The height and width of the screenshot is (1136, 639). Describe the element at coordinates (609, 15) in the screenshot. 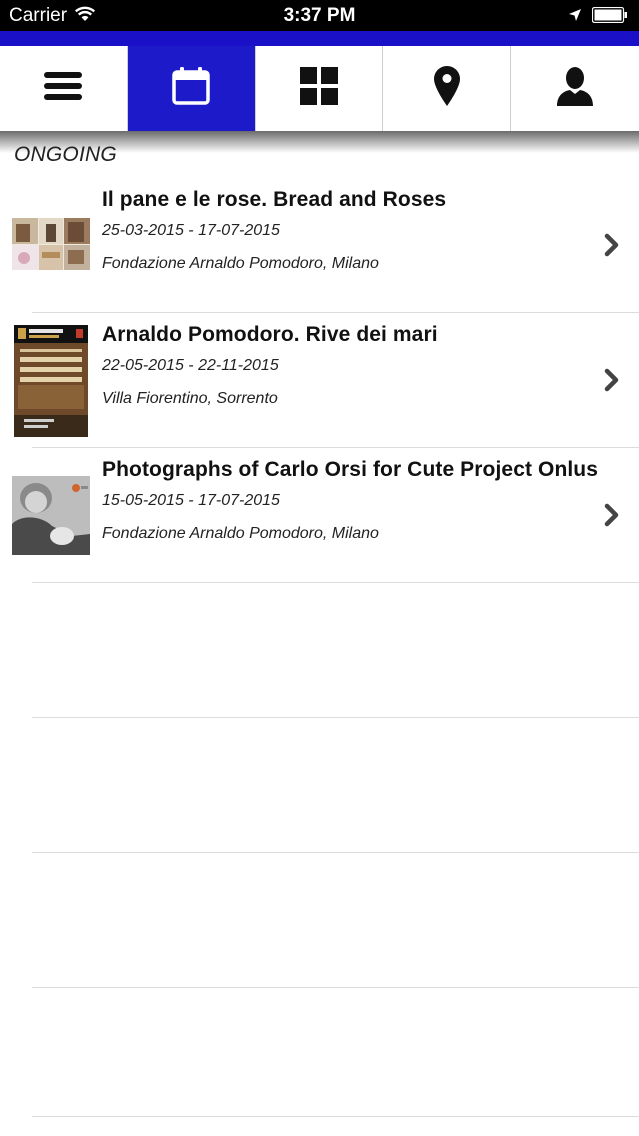

I see `battery-icon` at that location.